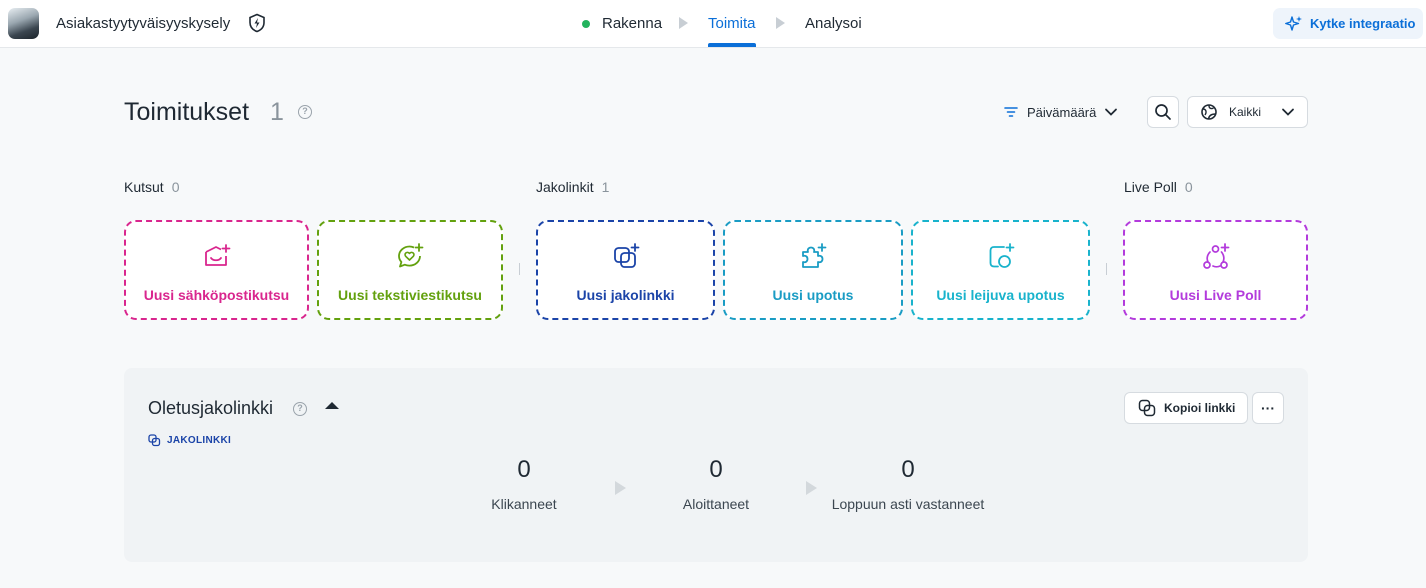 The image size is (1426, 588). I want to click on search-icon, so click(1163, 112).